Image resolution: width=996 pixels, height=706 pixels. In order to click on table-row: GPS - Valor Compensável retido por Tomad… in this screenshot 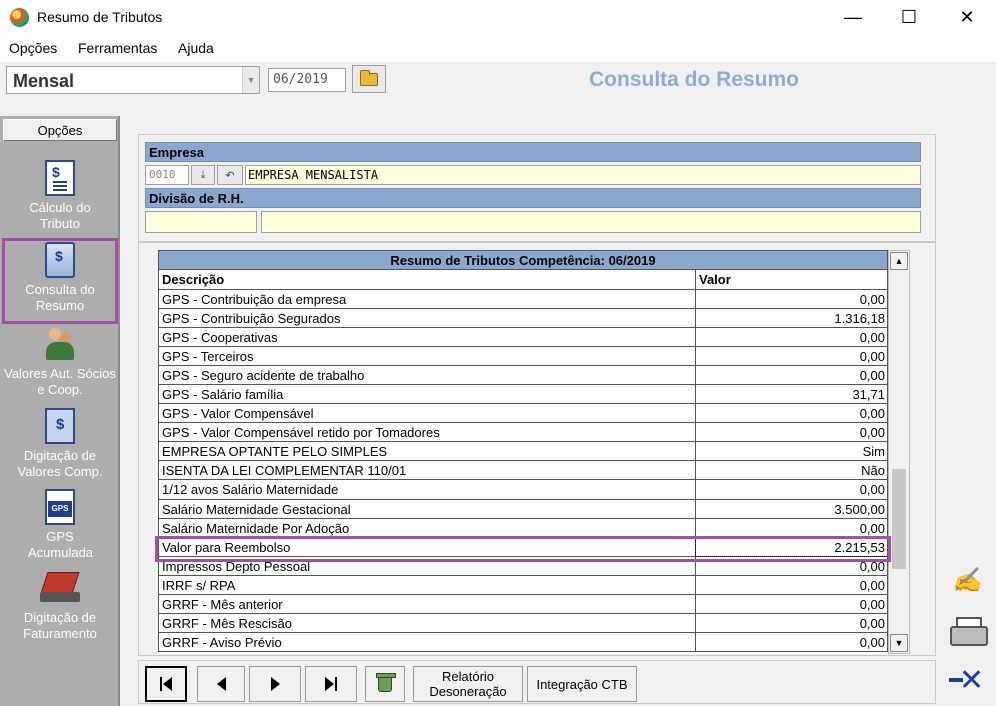, I will do `click(523, 433)`.